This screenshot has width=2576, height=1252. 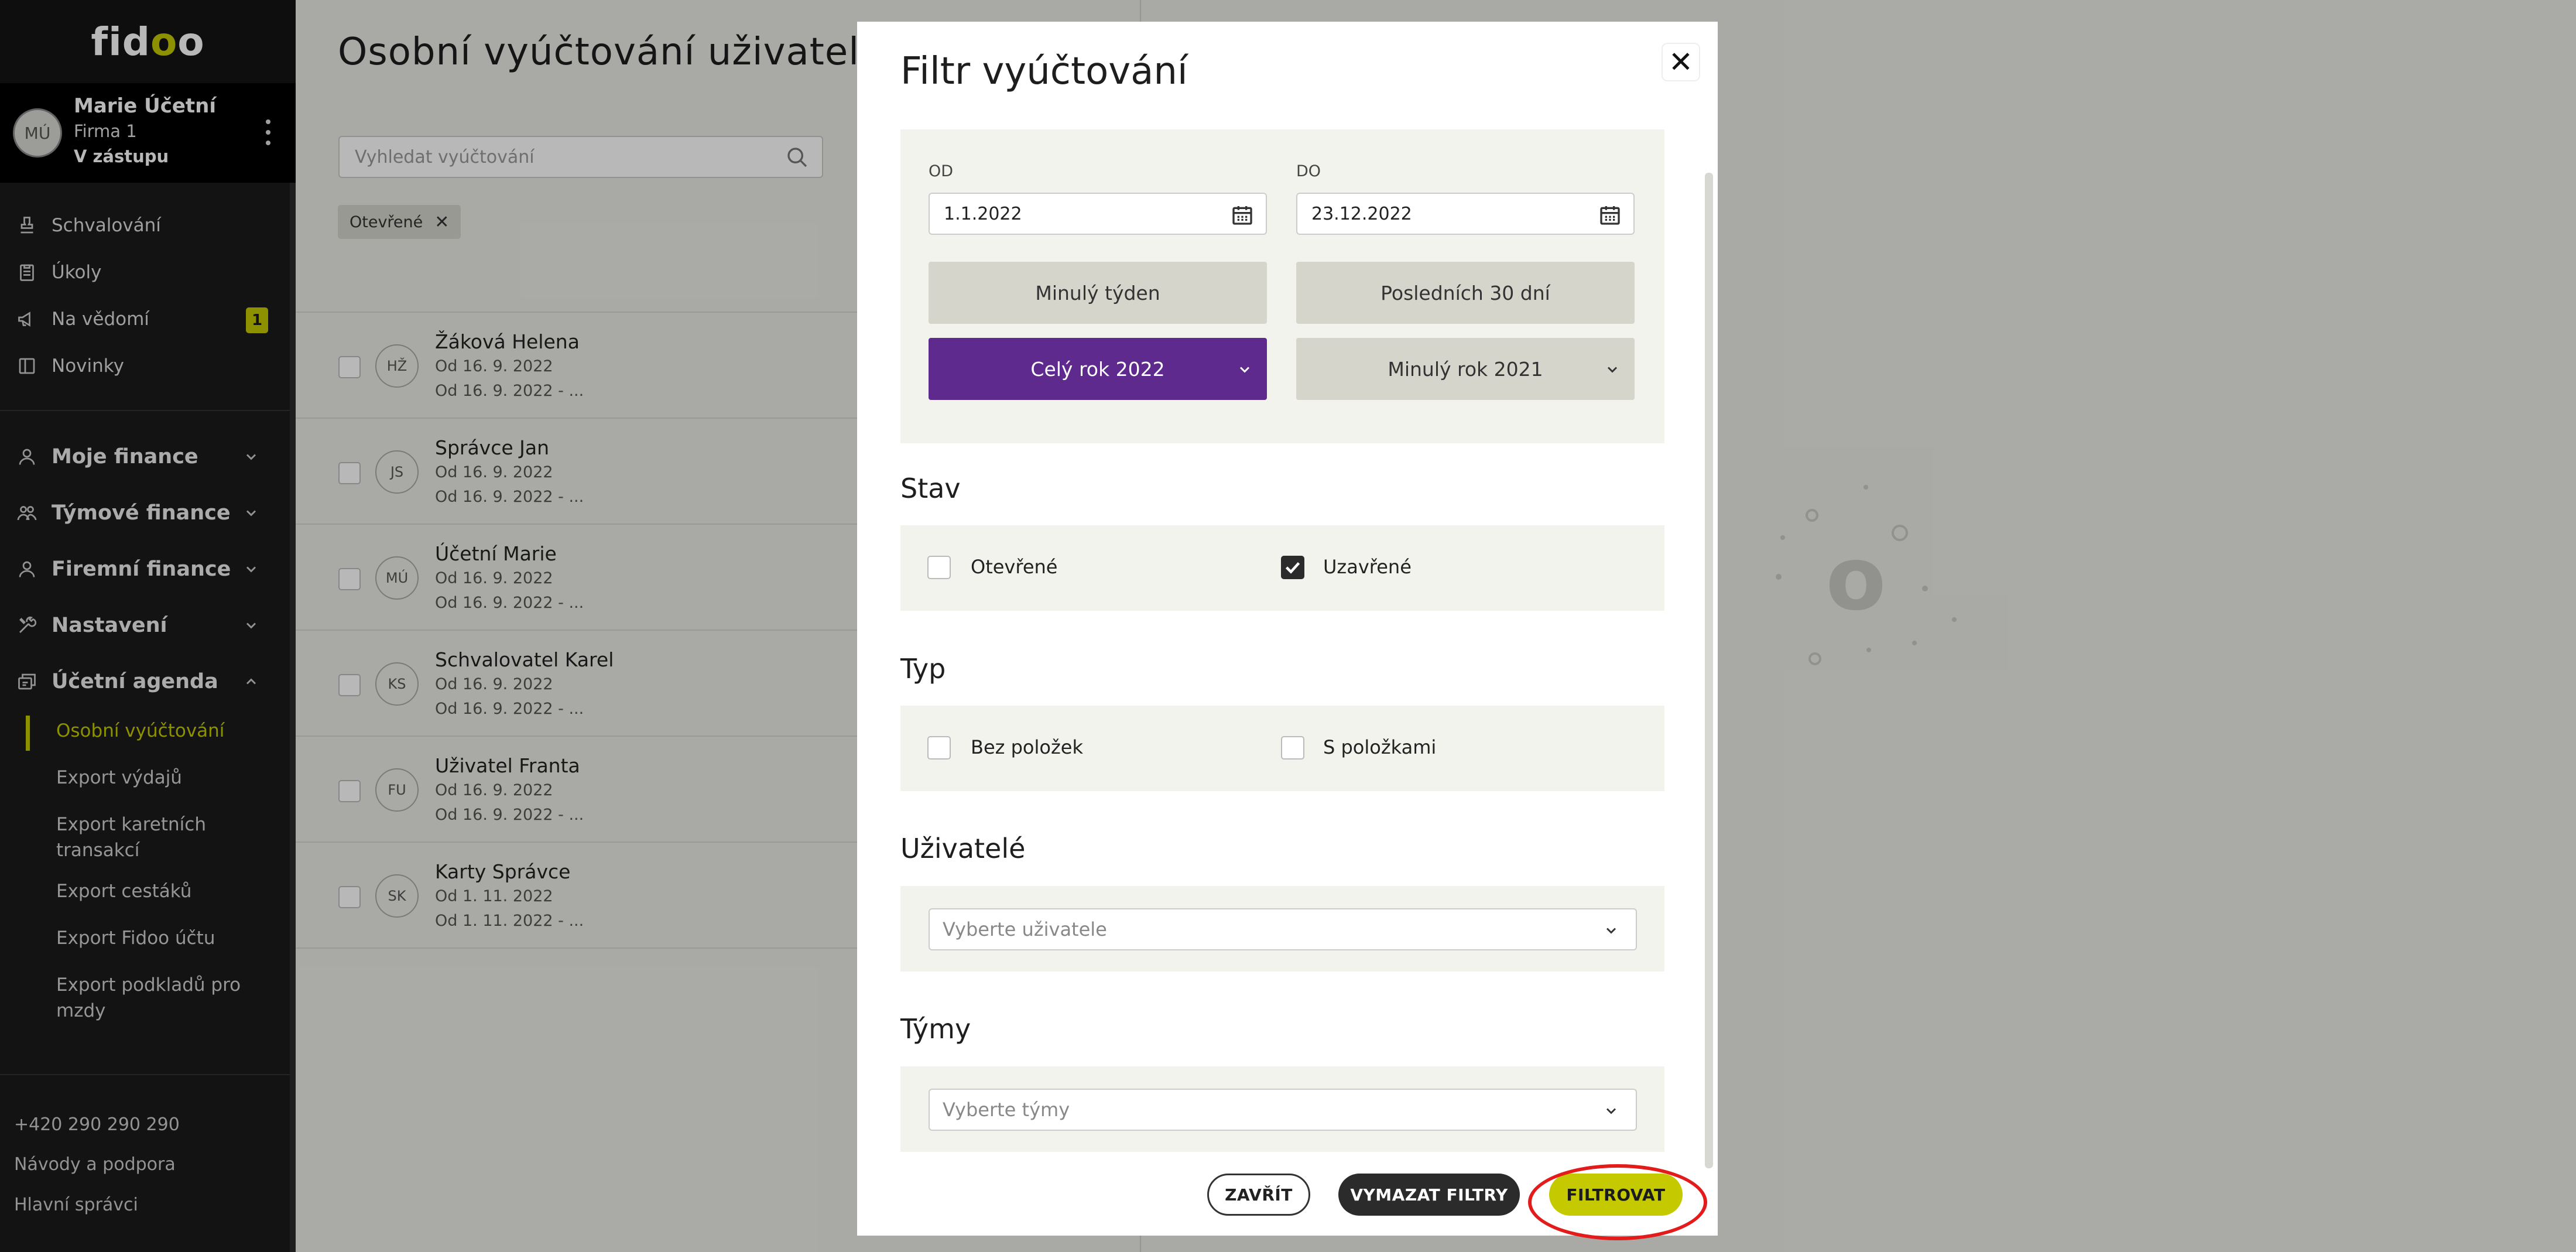 What do you see at coordinates (1258, 1195) in the screenshot?
I see `close-button: ZAVŘÍT` at bounding box center [1258, 1195].